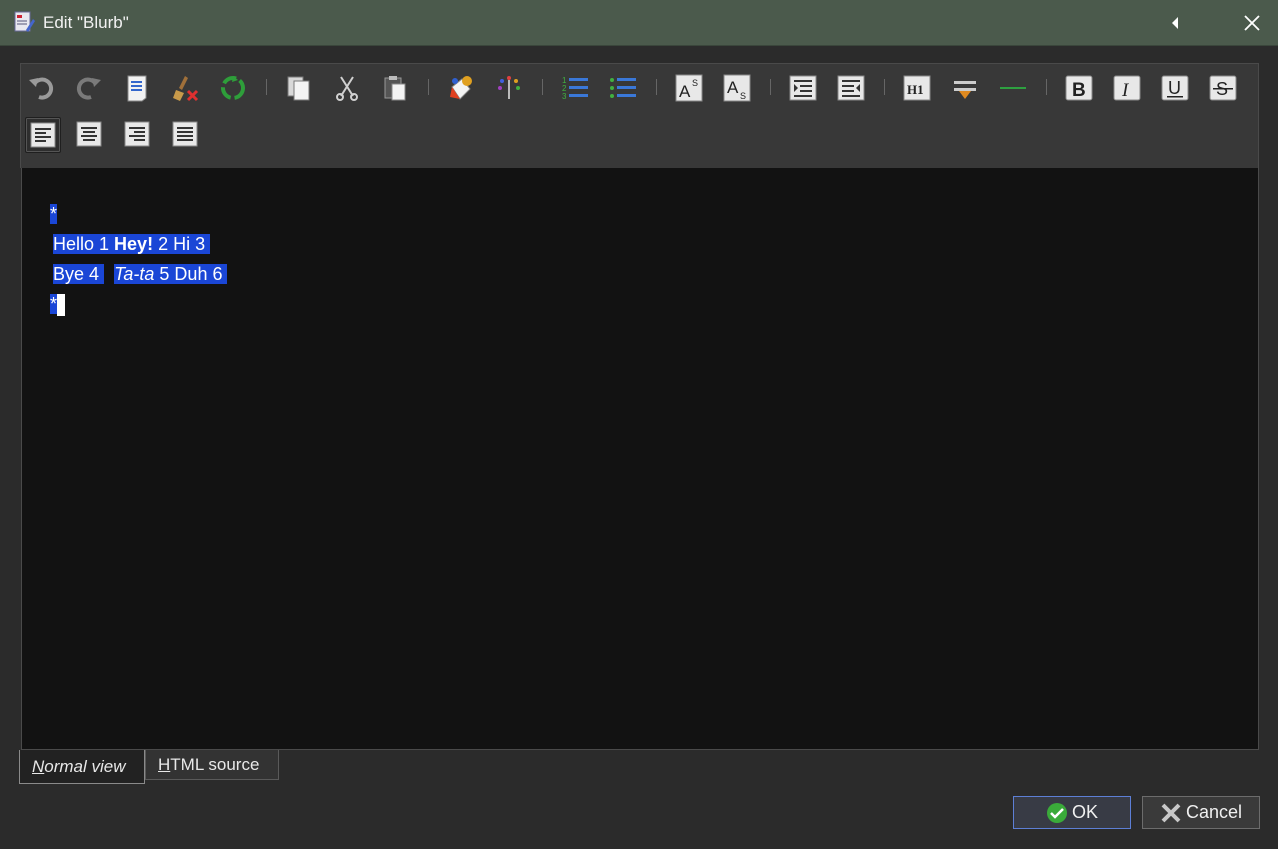  What do you see at coordinates (1084, 812) in the screenshot?
I see `ok-label: OK` at bounding box center [1084, 812].